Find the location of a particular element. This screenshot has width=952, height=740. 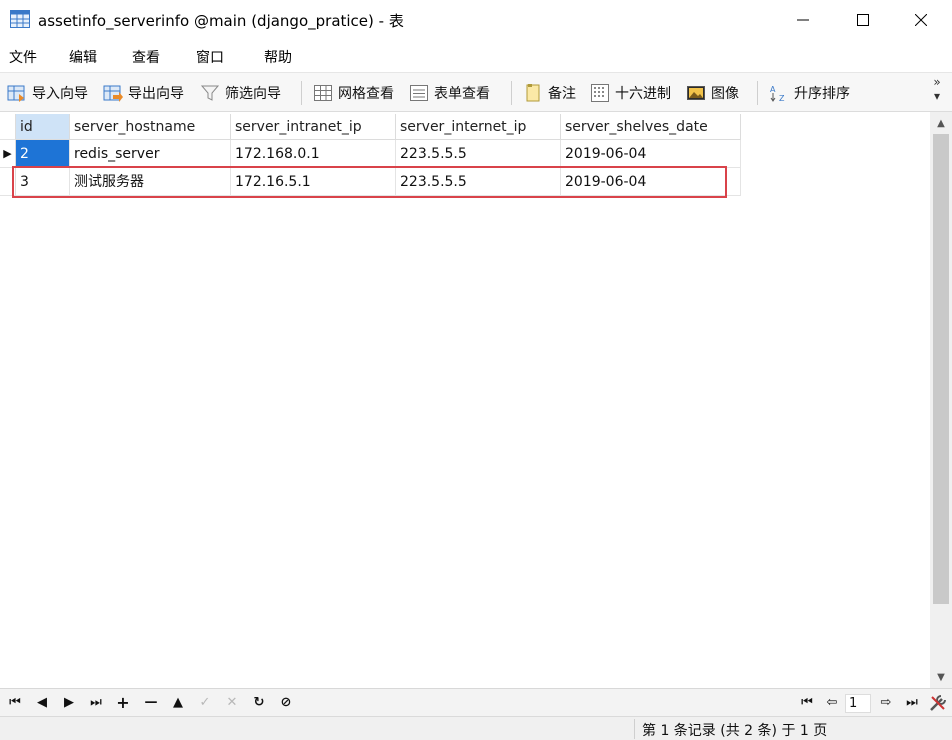

column-header-id: id is located at coordinates (43, 127).